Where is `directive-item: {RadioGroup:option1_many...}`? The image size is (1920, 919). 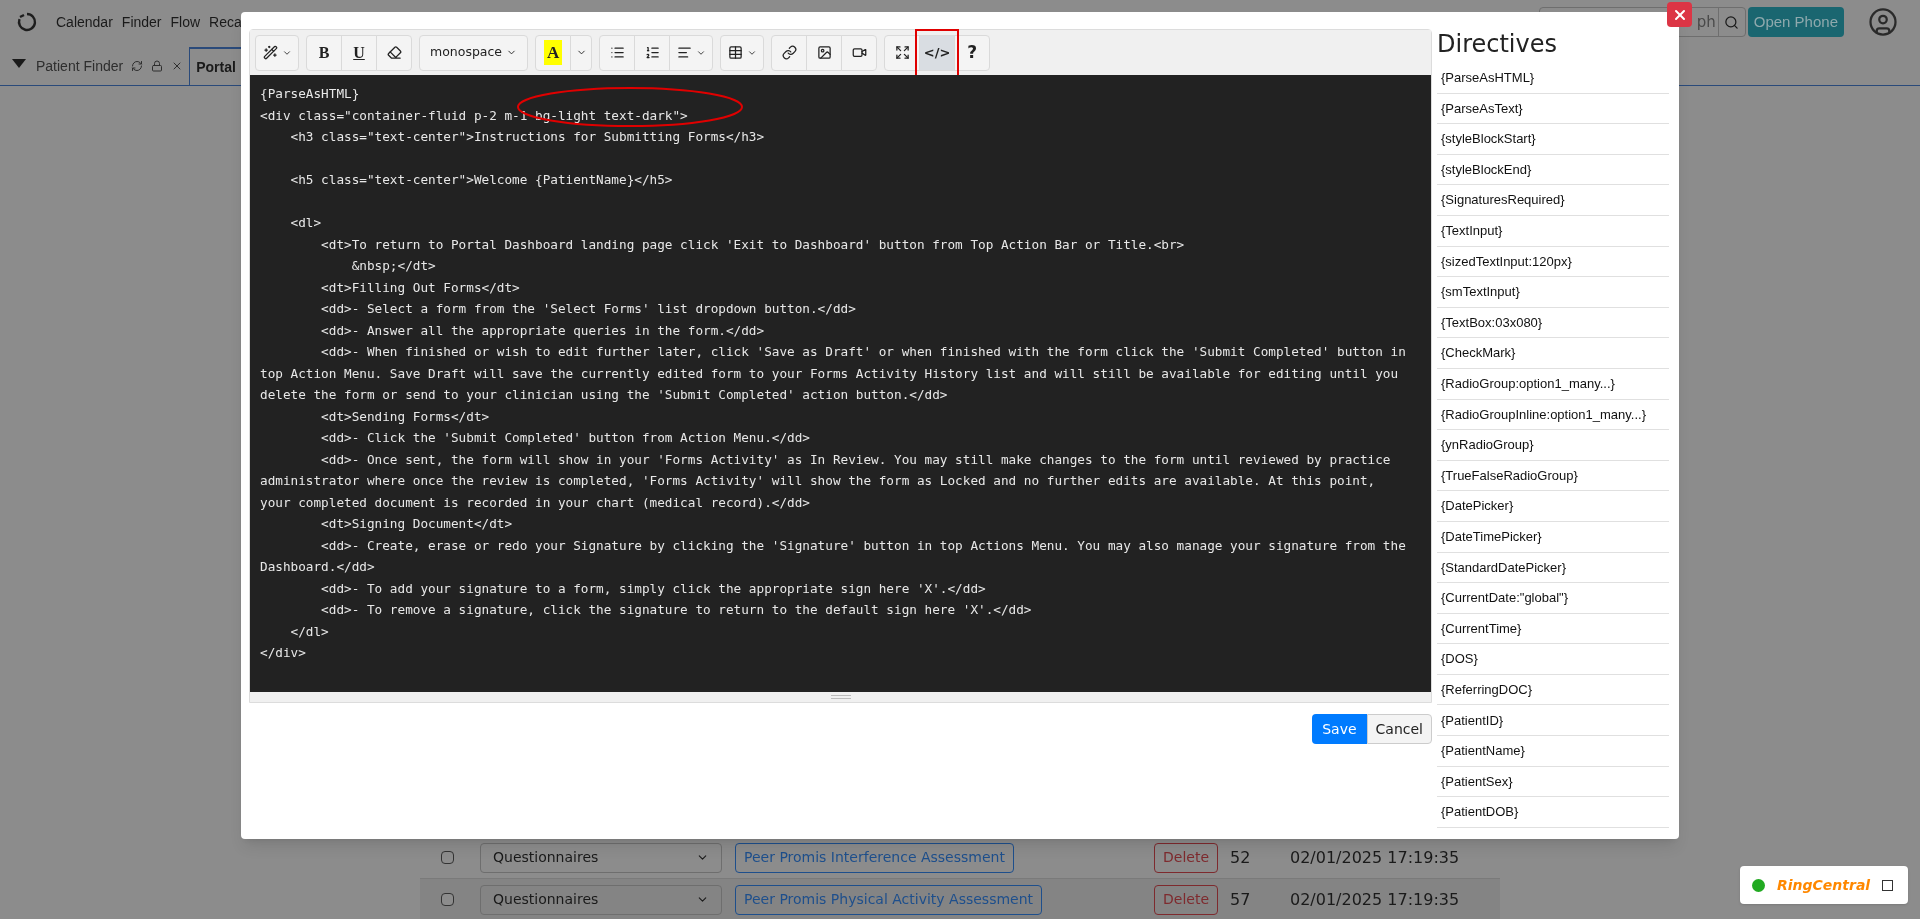 directive-item: {RadioGroup:option1_many...} is located at coordinates (1553, 384).